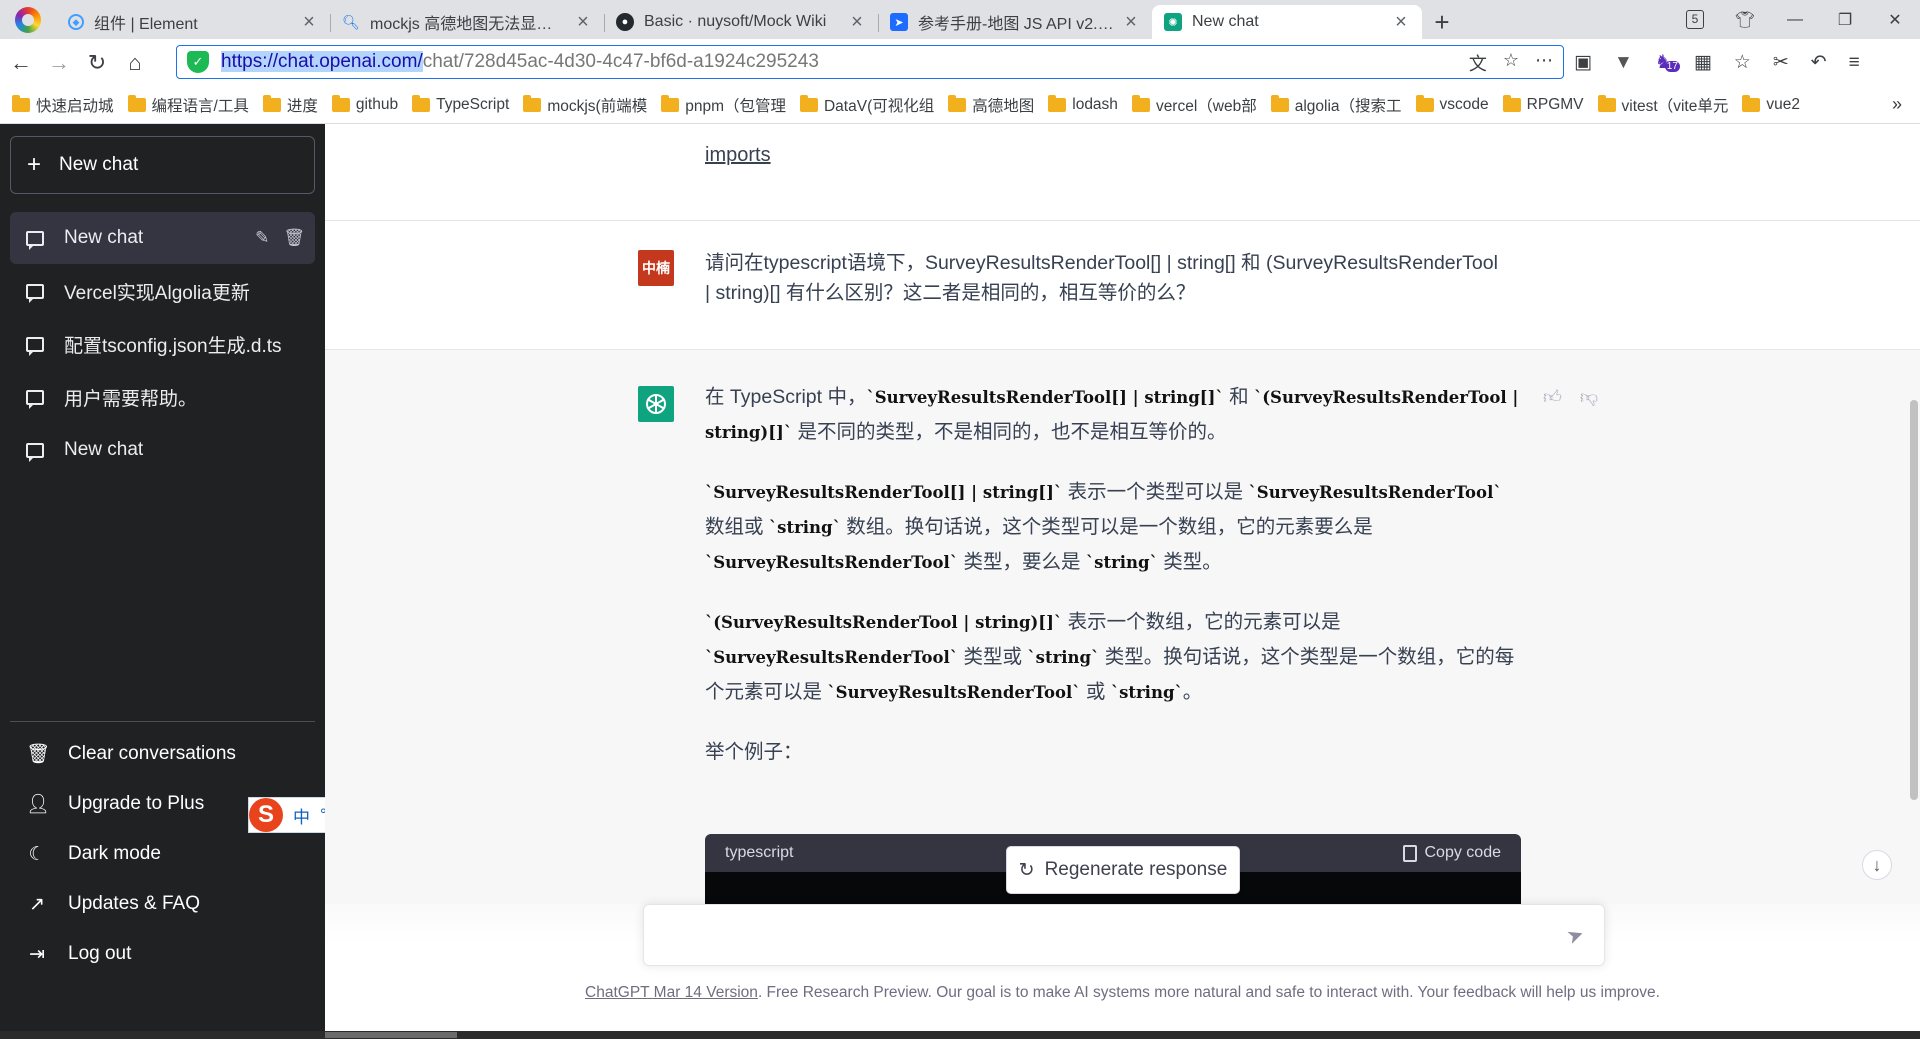 The width and height of the screenshot is (1920, 1039). I want to click on bookmark-folder: vscode, so click(1452, 104).